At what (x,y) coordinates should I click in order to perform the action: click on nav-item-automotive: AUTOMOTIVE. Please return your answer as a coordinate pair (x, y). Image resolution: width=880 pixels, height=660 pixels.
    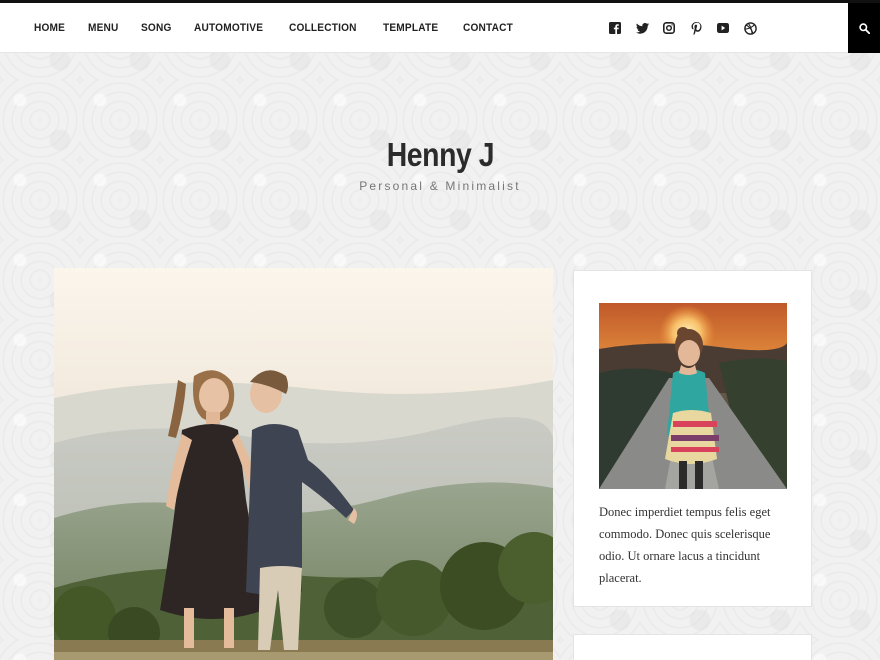
    Looking at the image, I should click on (228, 28).